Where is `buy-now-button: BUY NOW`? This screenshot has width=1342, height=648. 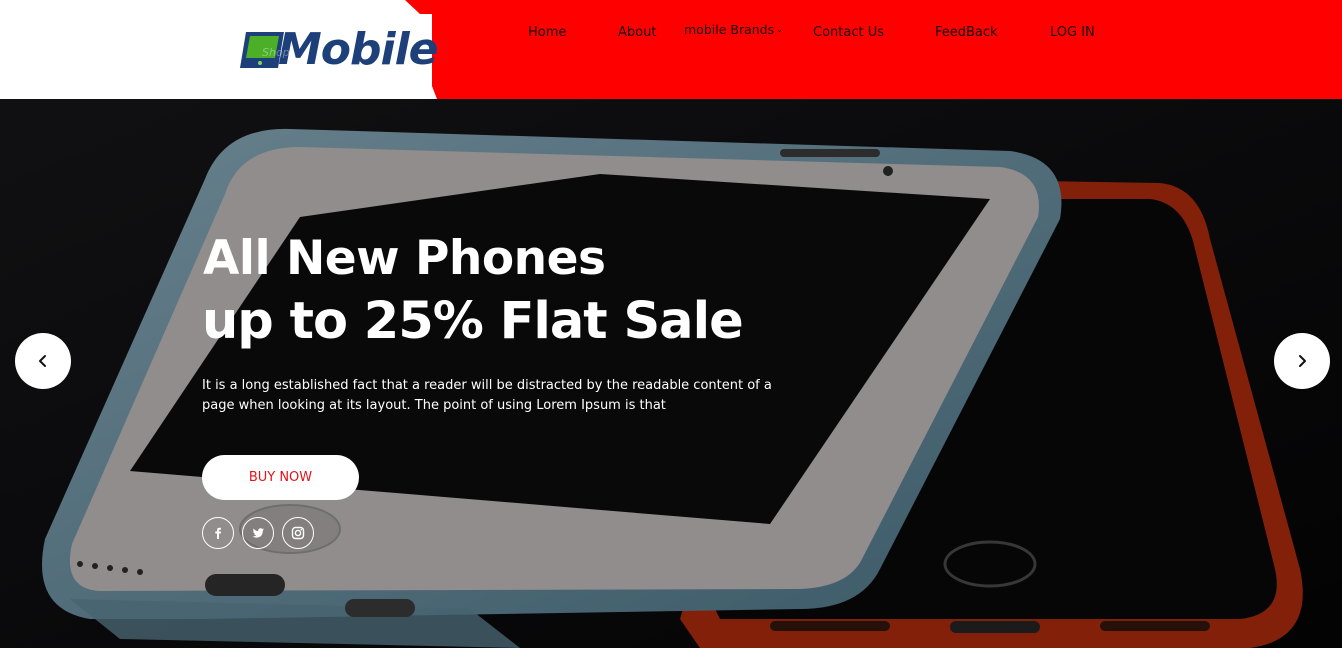 buy-now-button: BUY NOW is located at coordinates (280, 477).